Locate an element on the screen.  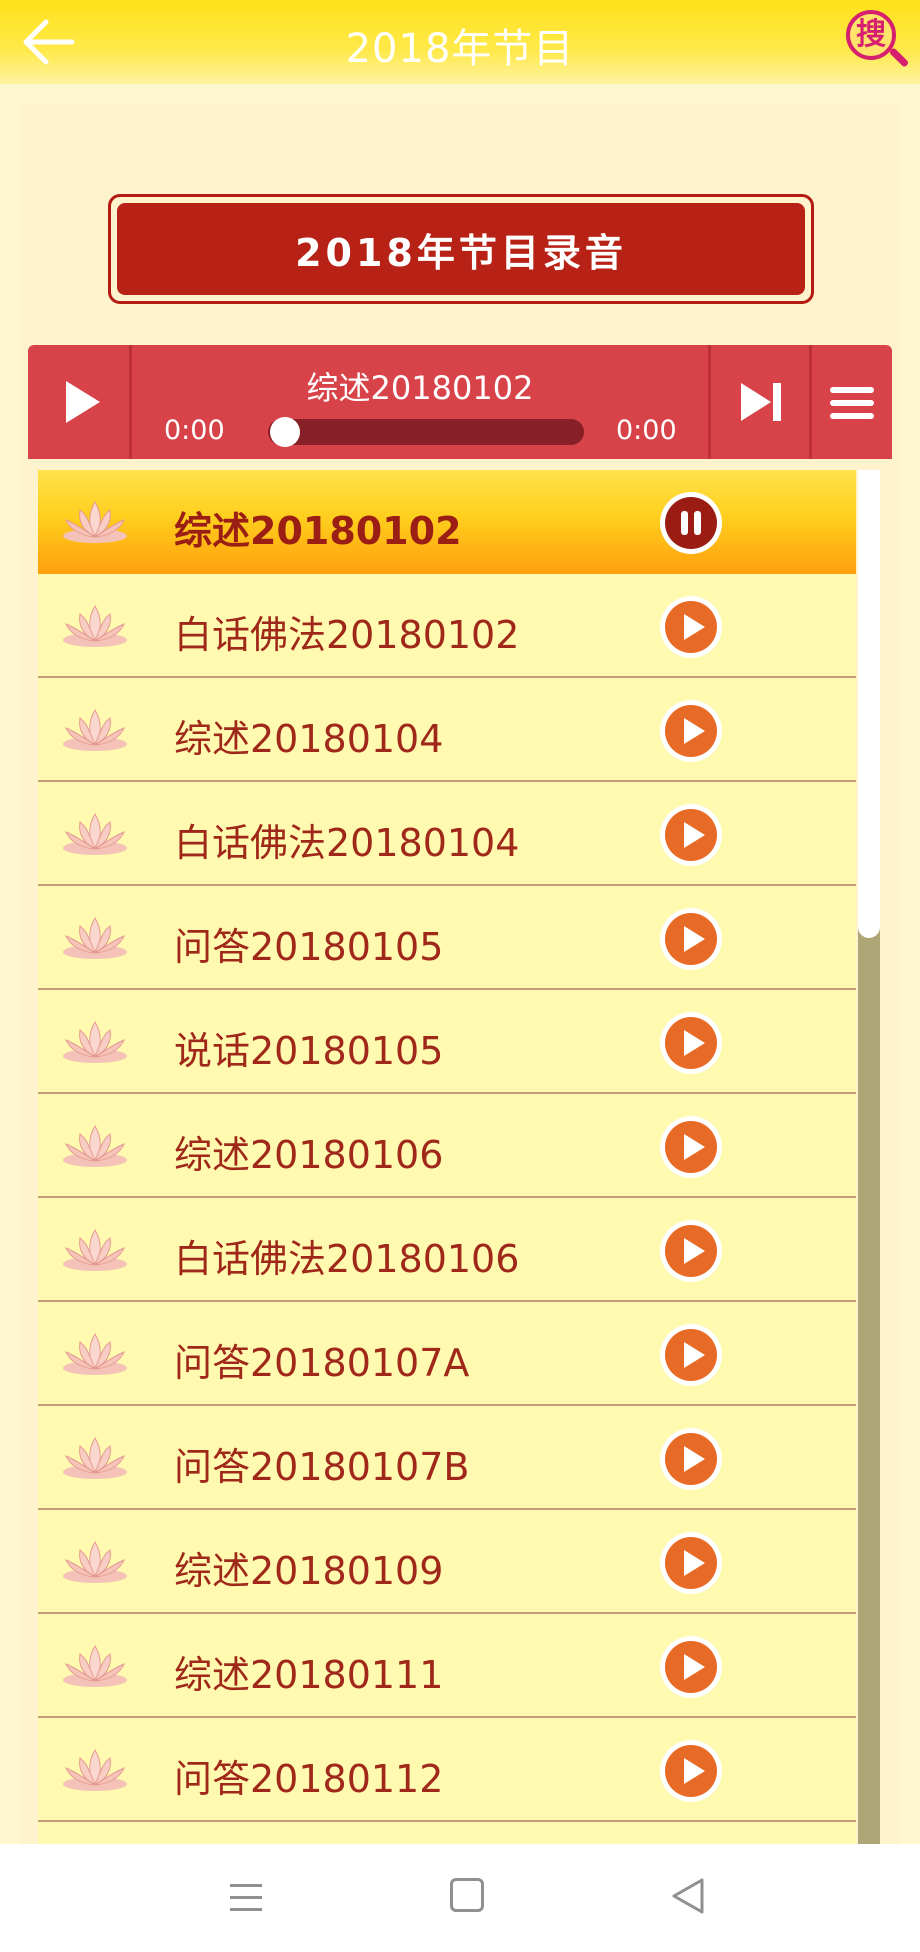
player-current-time: 0:00 is located at coordinates (194, 430).